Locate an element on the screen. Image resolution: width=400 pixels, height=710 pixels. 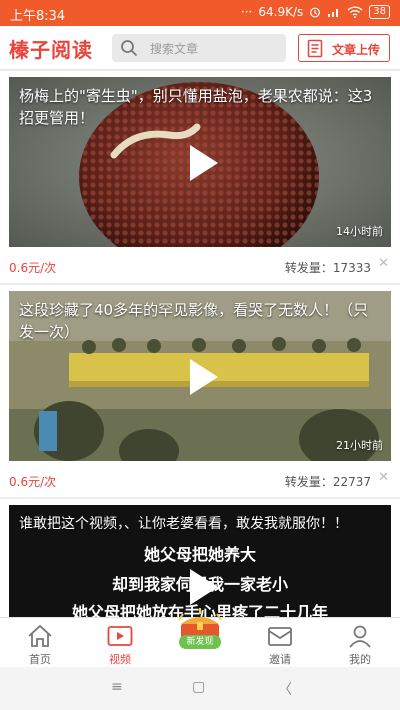
tab-invite: 邀请 is located at coordinates (280, 643).